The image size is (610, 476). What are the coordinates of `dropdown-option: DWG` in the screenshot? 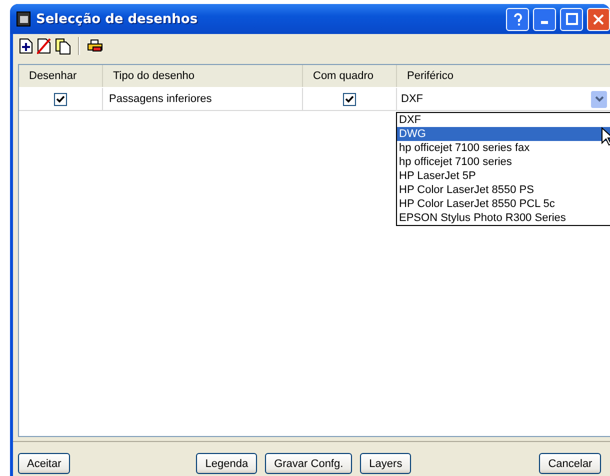 It's located at (503, 134).